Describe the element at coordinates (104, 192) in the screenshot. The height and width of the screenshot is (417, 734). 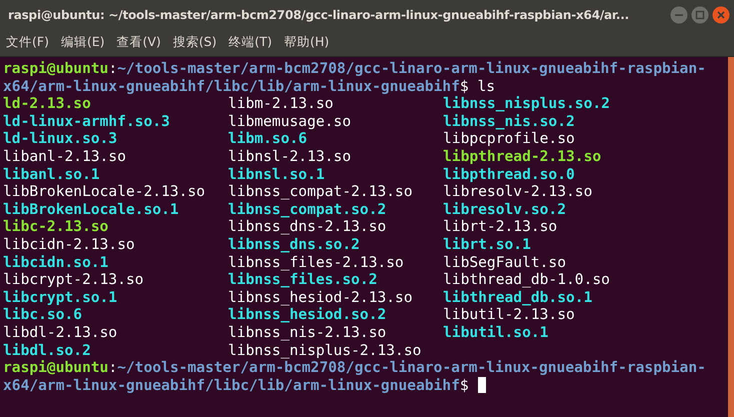
I see `terminal-text: libBrokenLocale-2.13.so` at that location.